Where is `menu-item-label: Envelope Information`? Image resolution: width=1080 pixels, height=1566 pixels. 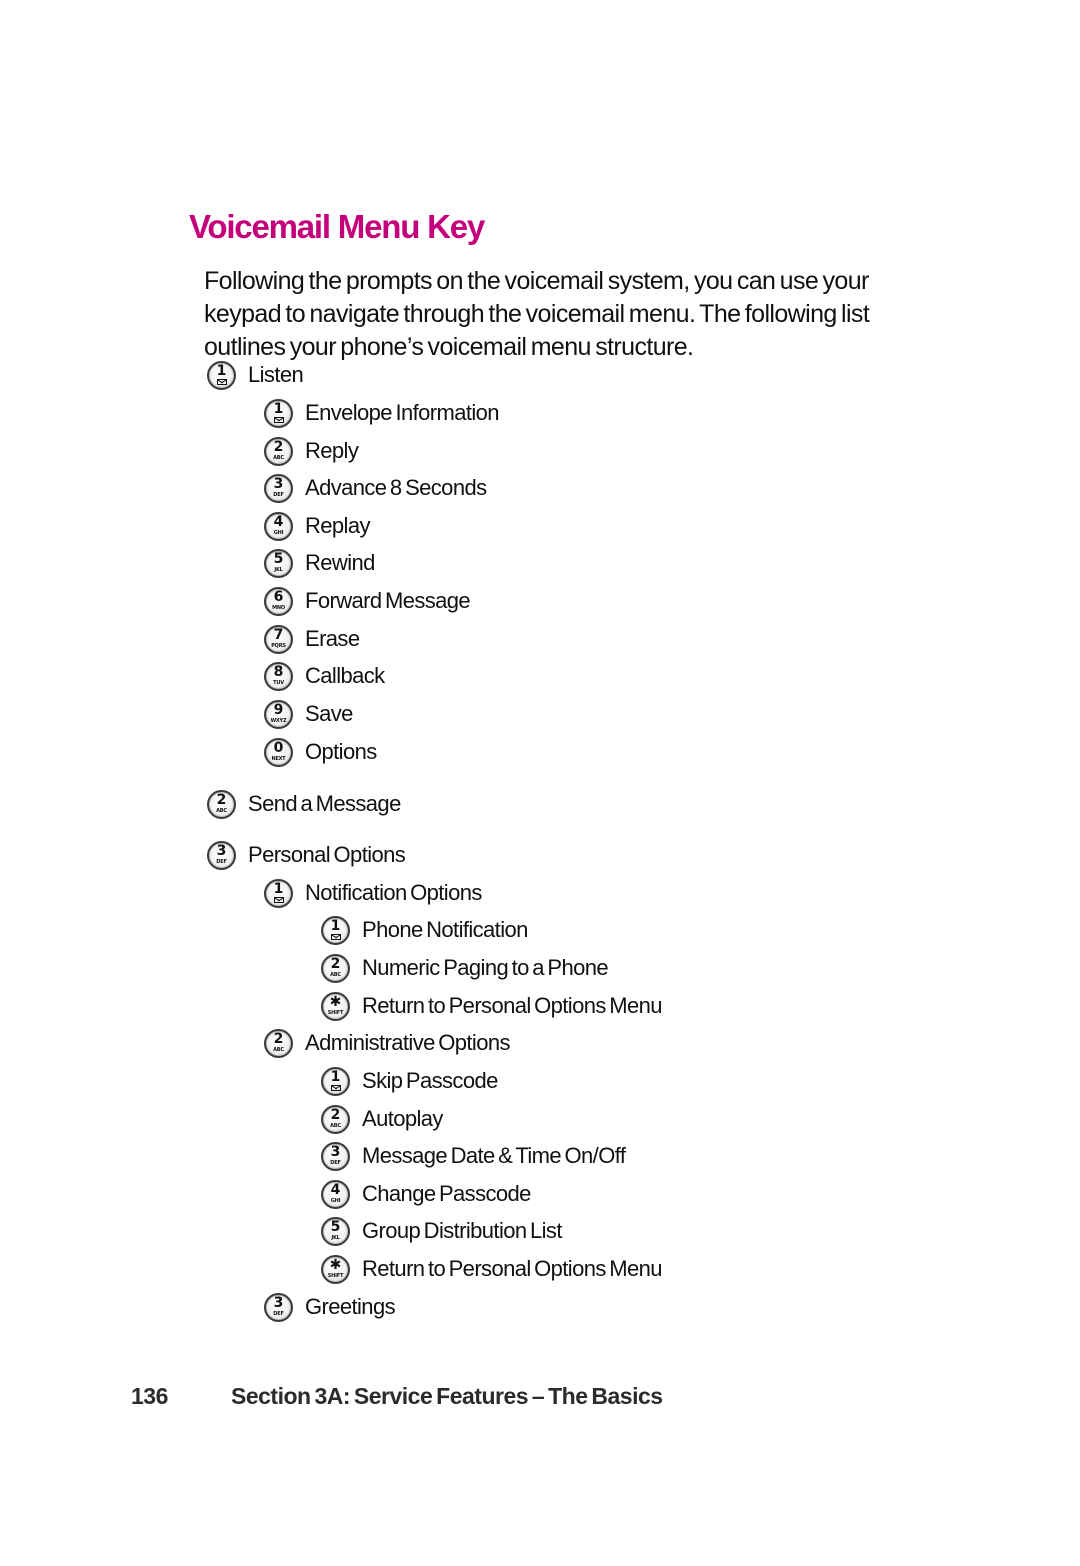 menu-item-label: Envelope Information is located at coordinates (402, 412).